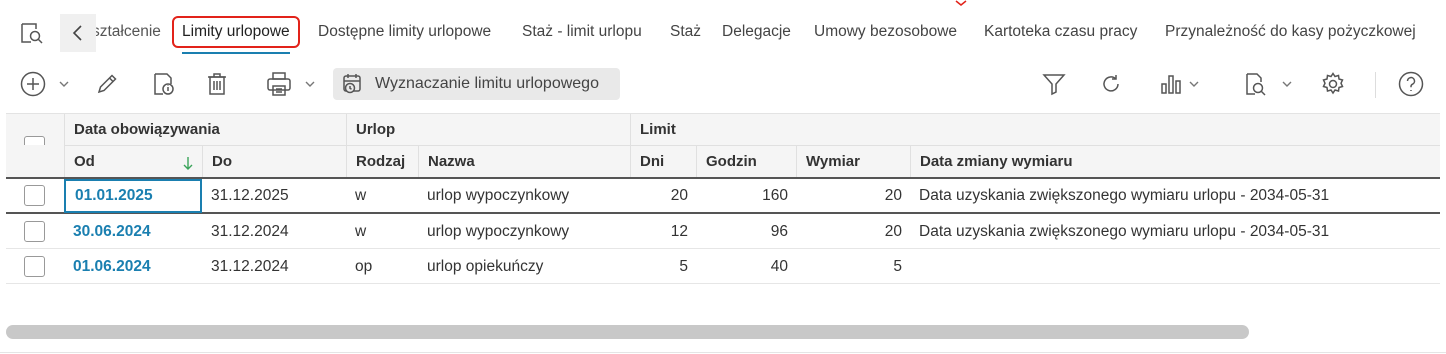 Image resolution: width=1446 pixels, height=354 pixels. I want to click on details-button, so click(163, 84).